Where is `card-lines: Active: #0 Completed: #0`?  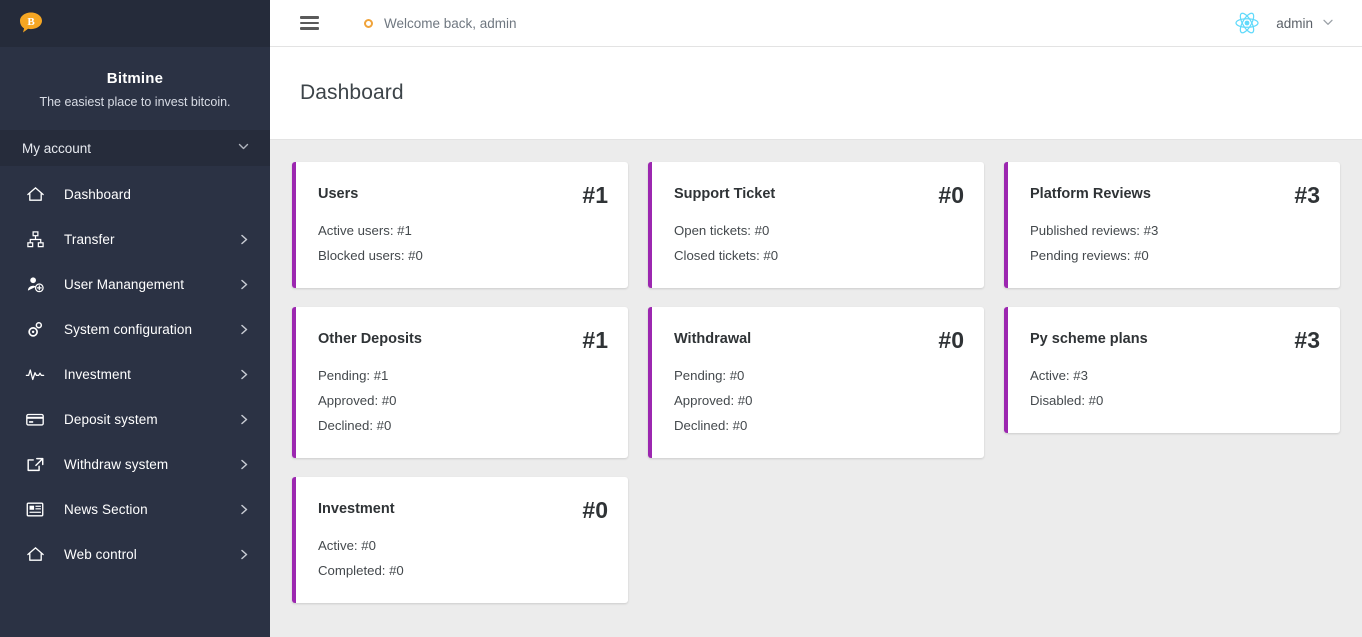 card-lines: Active: #0 Completed: #0 is located at coordinates (463, 558).